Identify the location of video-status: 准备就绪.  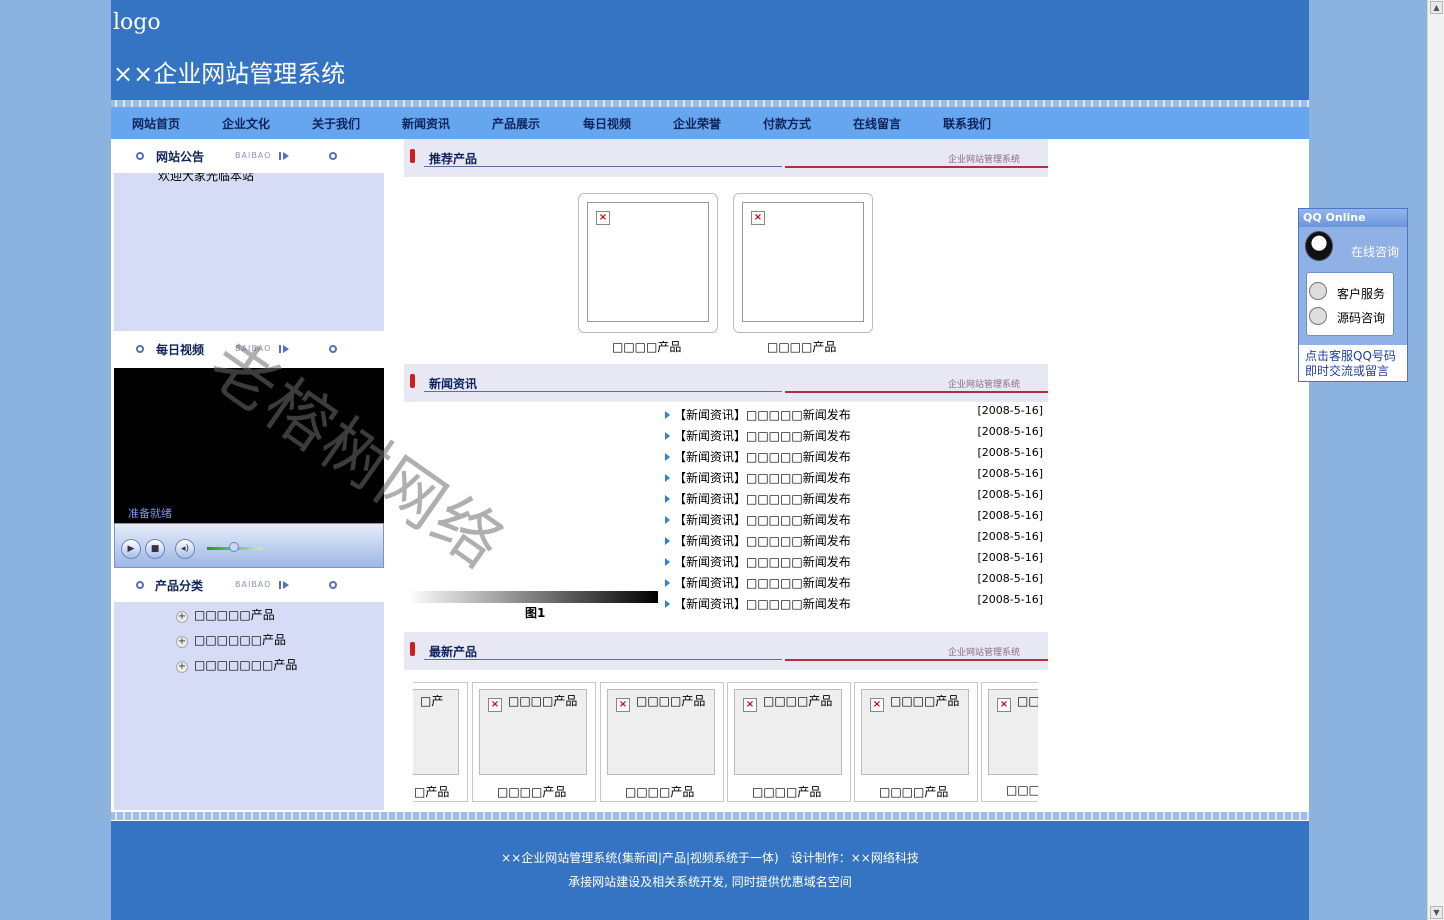
(150, 513).